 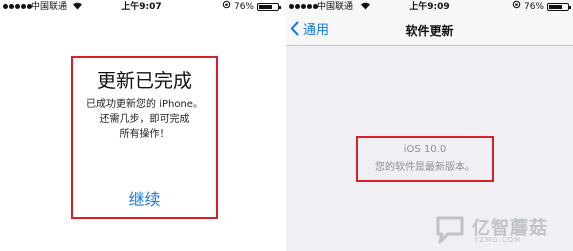 I want to click on alert-message-line: 还需几步，即可完成, so click(x=144, y=119).